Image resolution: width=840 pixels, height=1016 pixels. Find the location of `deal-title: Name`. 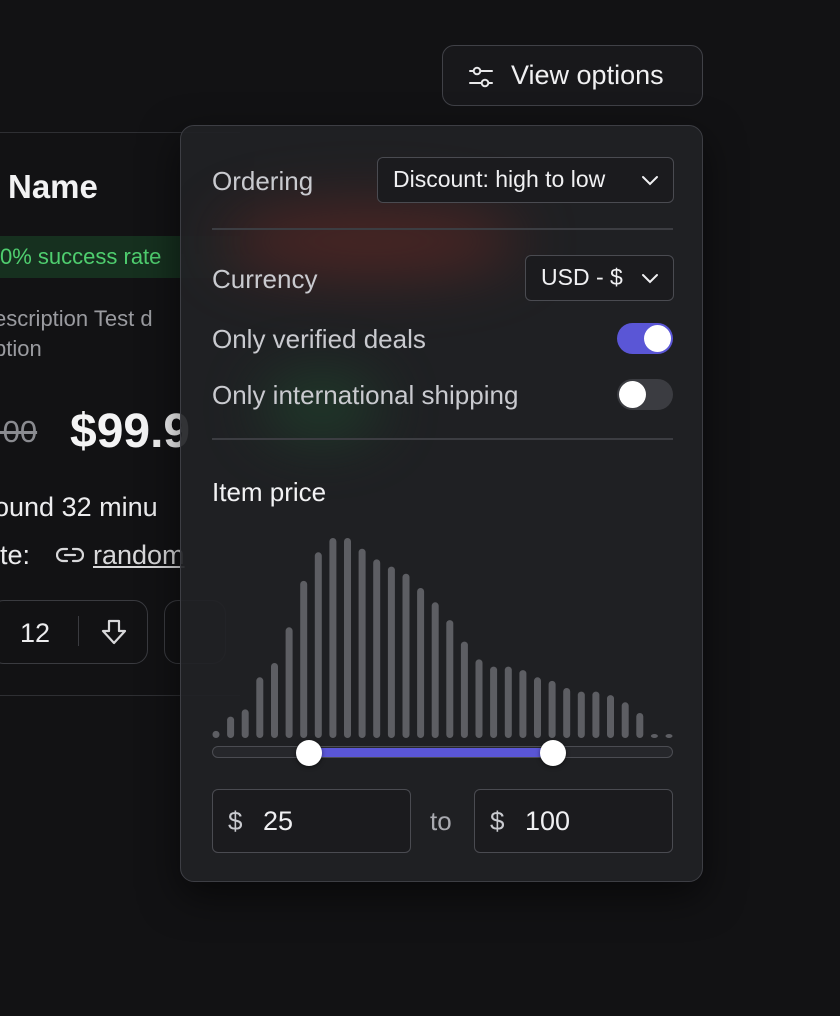

deal-title: Name is located at coordinates (53, 186).